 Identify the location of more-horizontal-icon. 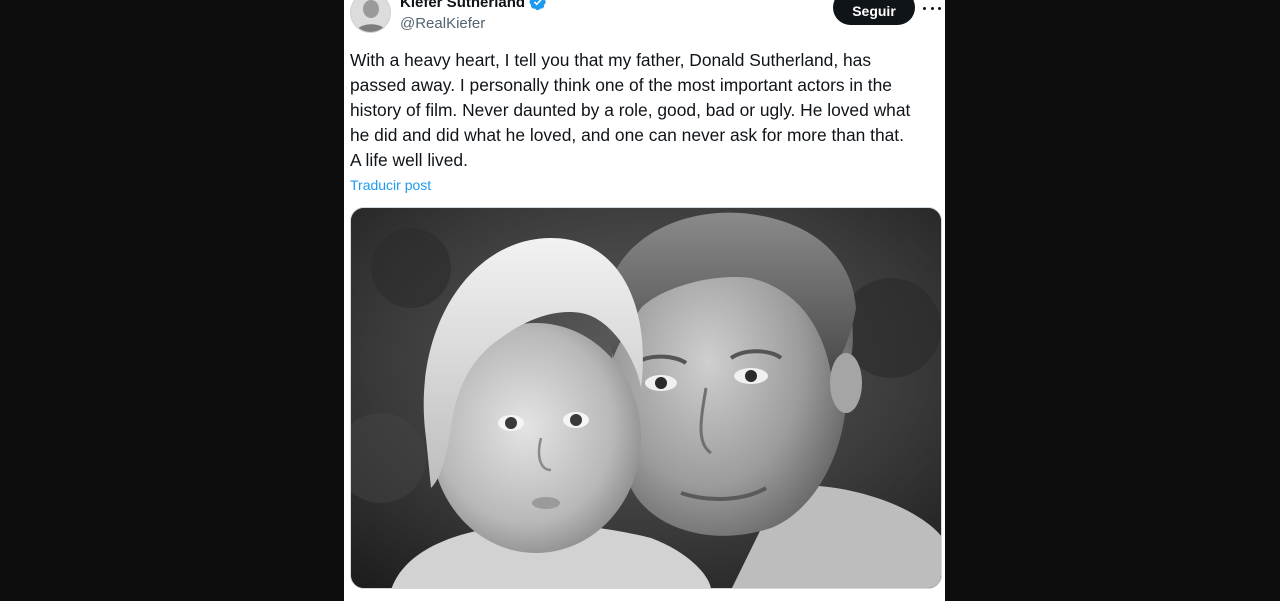
(932, 8).